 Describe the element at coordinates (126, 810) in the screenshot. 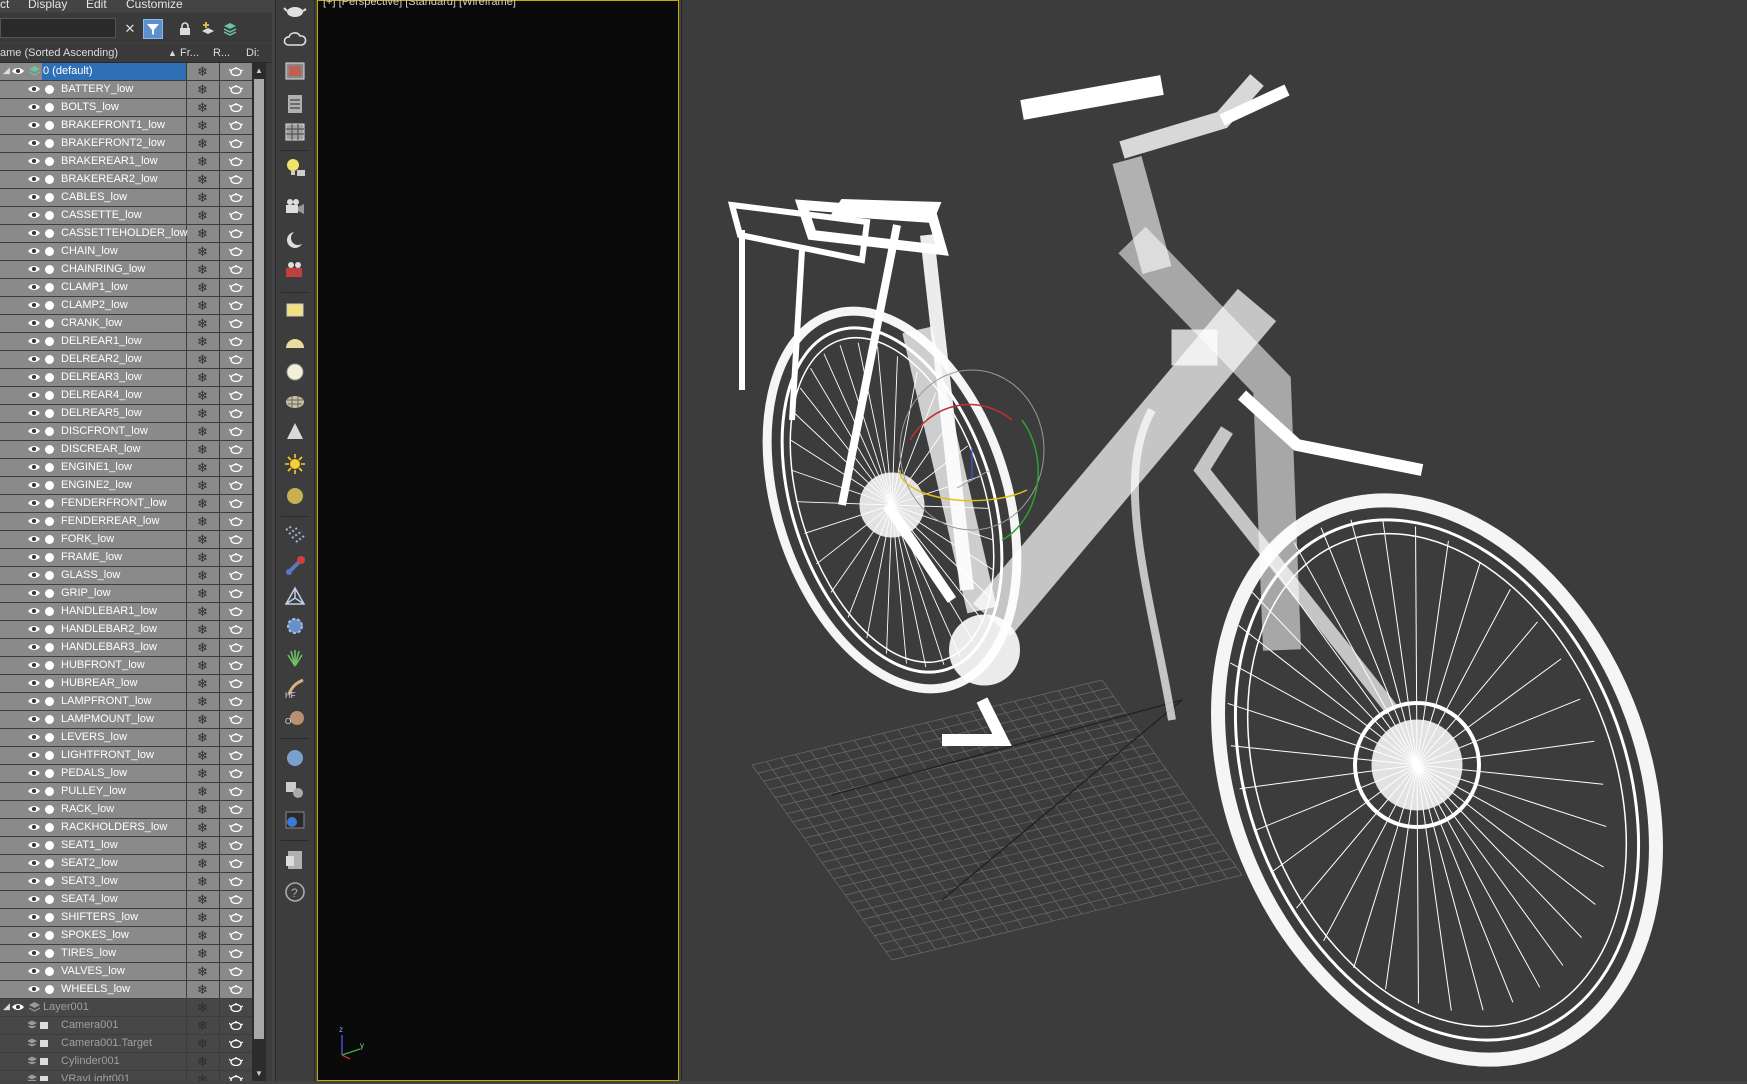

I see `object-row: RACK_low ❄` at that location.